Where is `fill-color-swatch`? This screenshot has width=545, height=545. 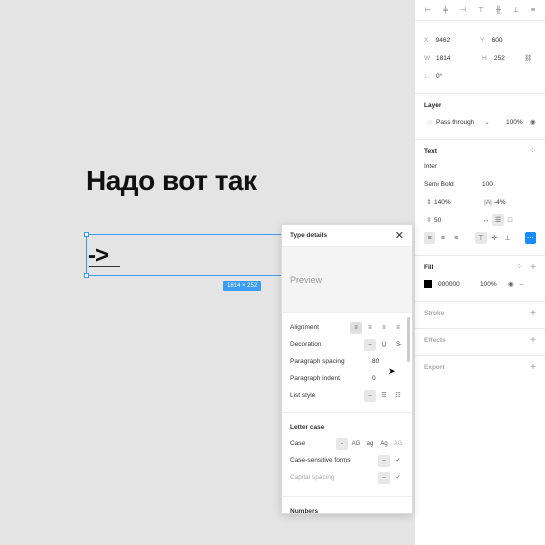
fill-color-swatch is located at coordinates (428, 284).